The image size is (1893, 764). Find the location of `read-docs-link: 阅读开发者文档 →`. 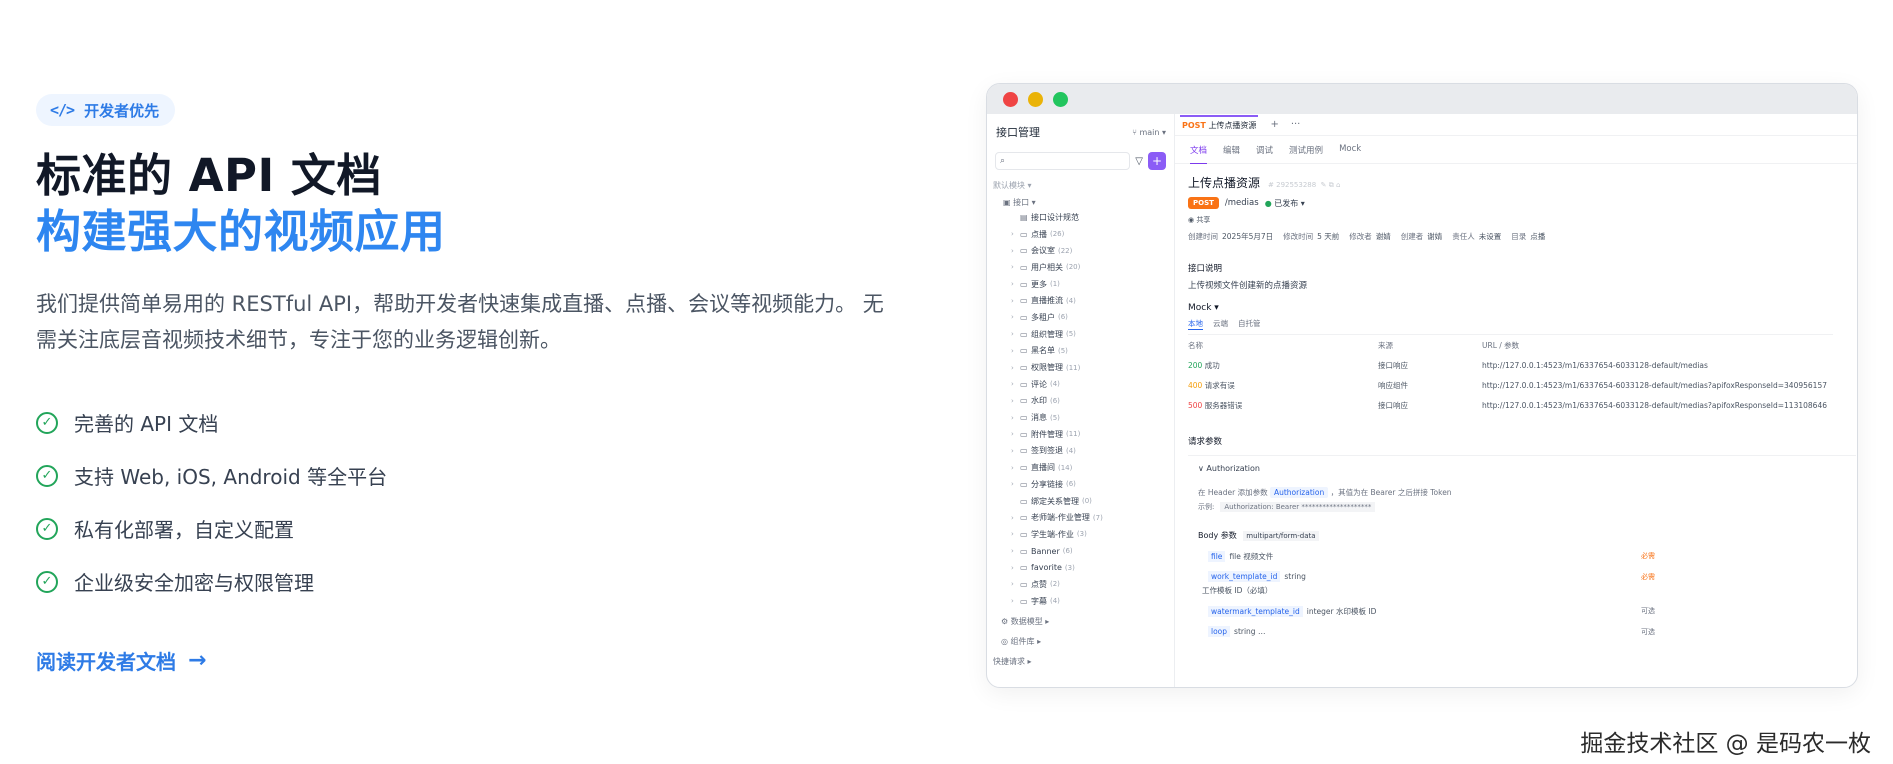

read-docs-link: 阅读开发者文档 → is located at coordinates (121, 660).